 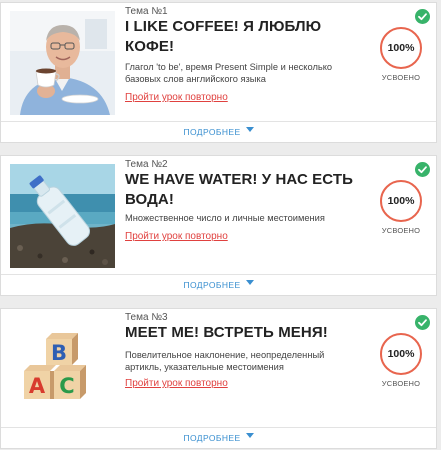 I want to click on svg-text: A, so click(x=37, y=386).